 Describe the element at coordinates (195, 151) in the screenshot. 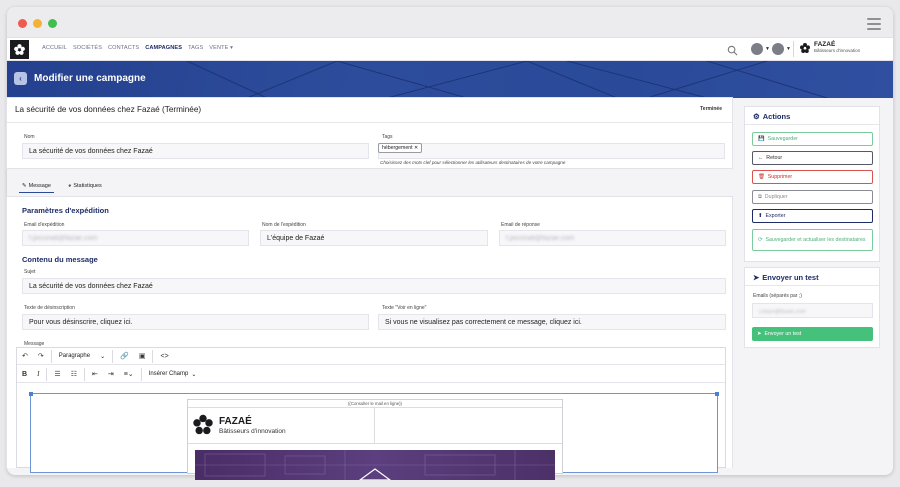

I see `campaign-name-input: La sécurité de vos données chez Fazaé` at that location.